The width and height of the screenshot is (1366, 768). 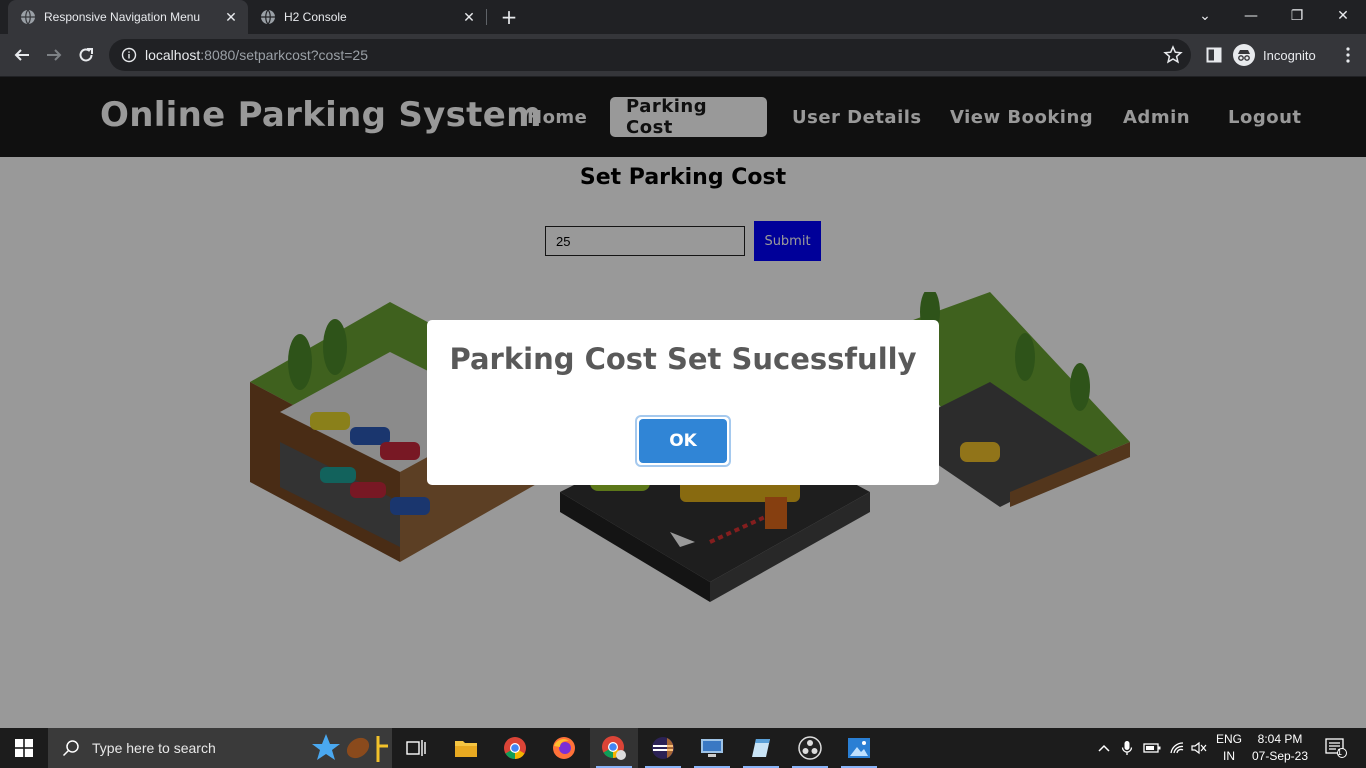 I want to click on taskbar-file-explorer, so click(x=466, y=748).